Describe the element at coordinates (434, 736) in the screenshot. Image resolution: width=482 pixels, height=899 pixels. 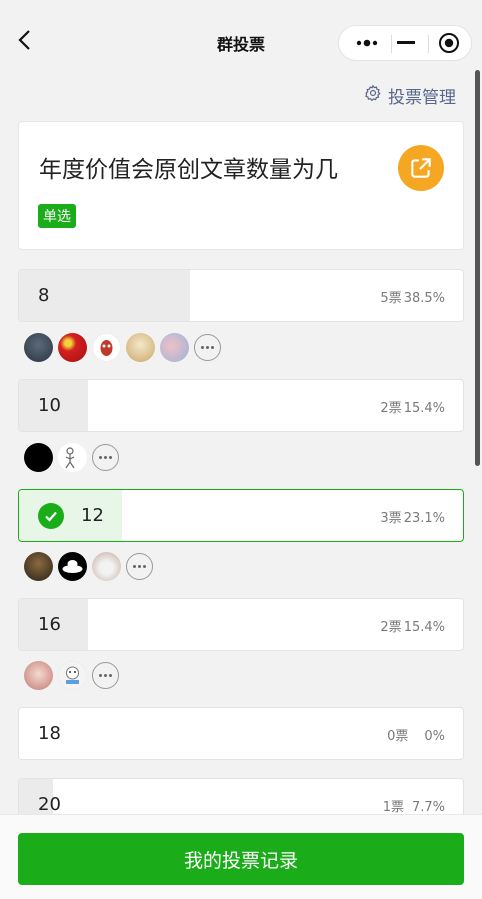
I see `vote-percent: 0%` at that location.